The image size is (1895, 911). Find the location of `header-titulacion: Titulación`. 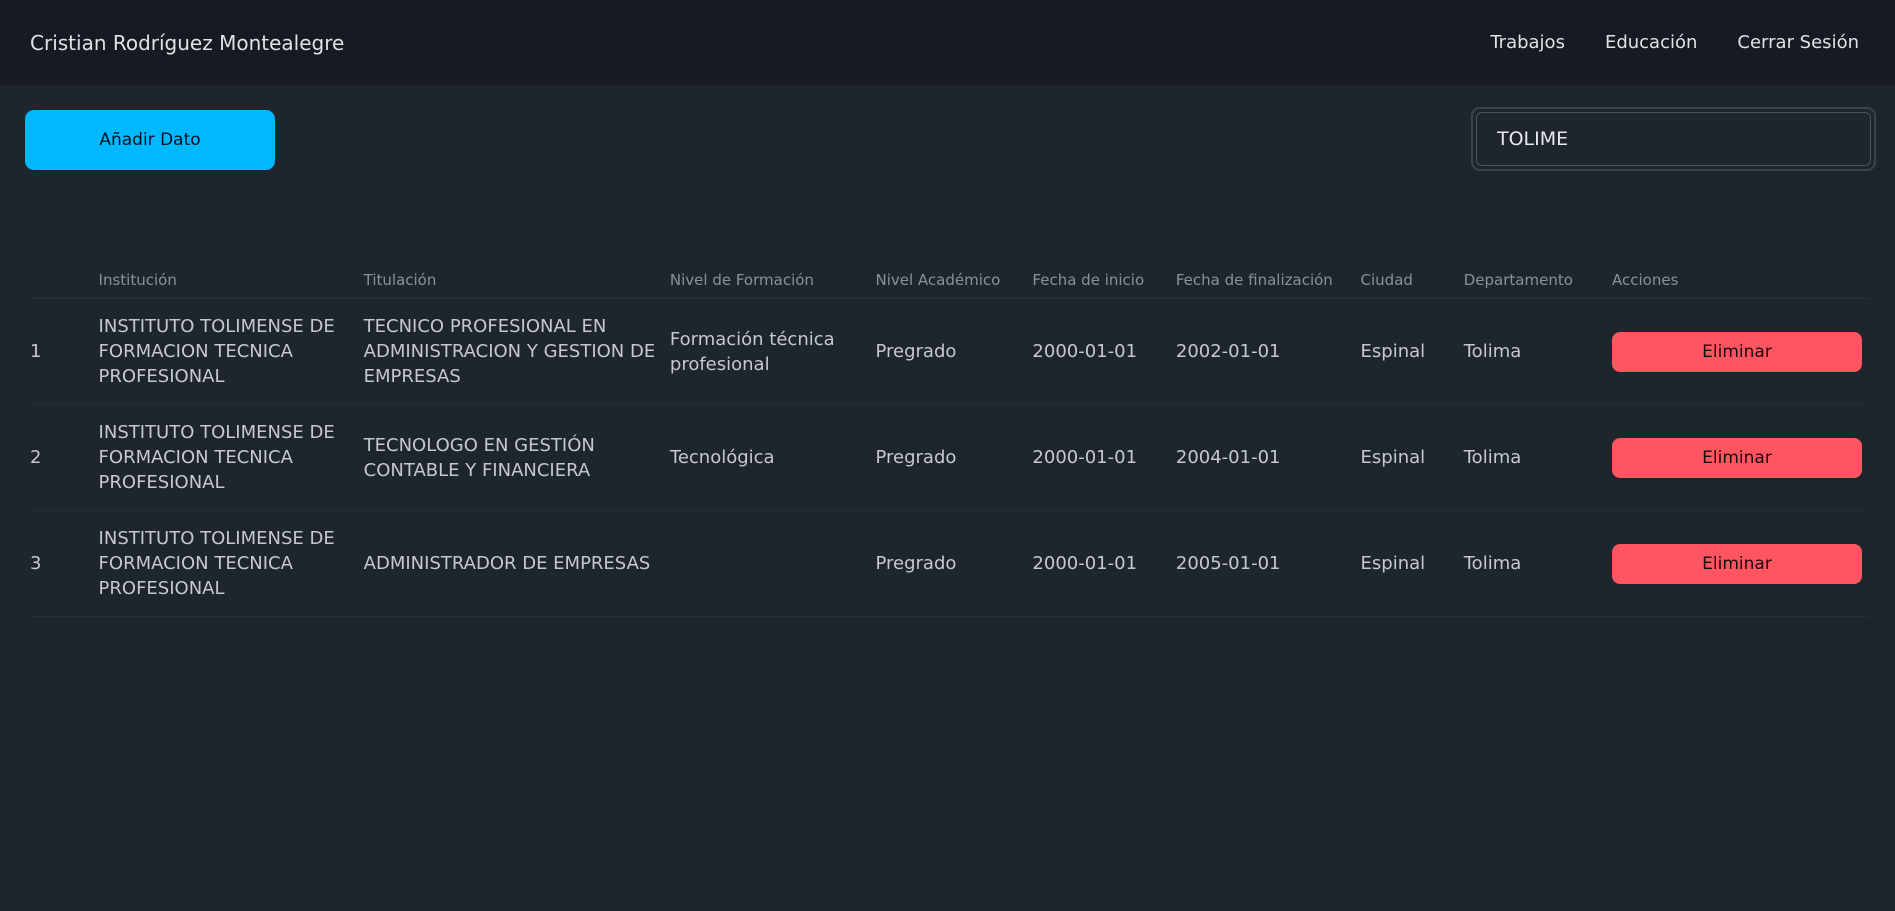

header-titulacion: Titulación is located at coordinates (516, 280).